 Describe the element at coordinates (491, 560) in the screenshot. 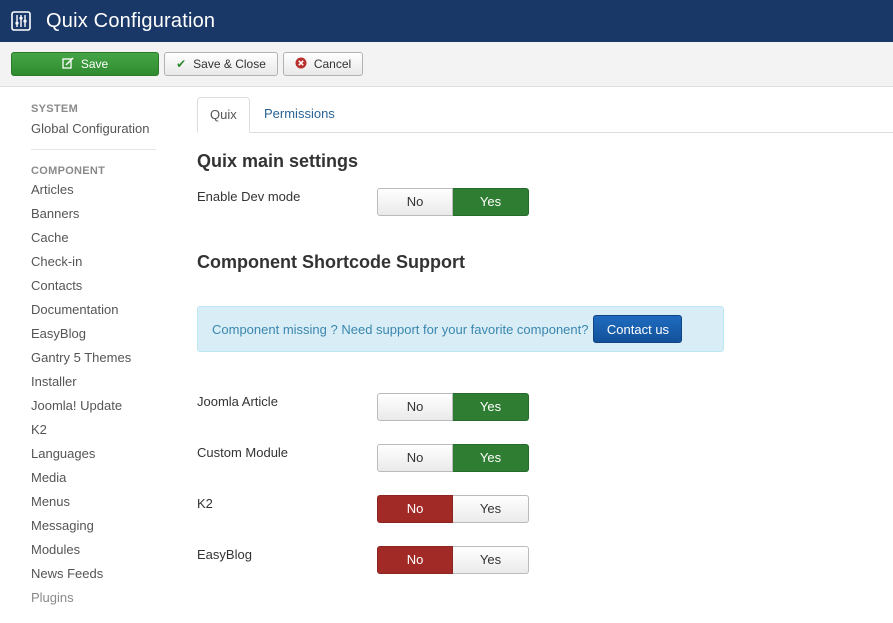

I see `easyblog-yes-option: Yes` at that location.